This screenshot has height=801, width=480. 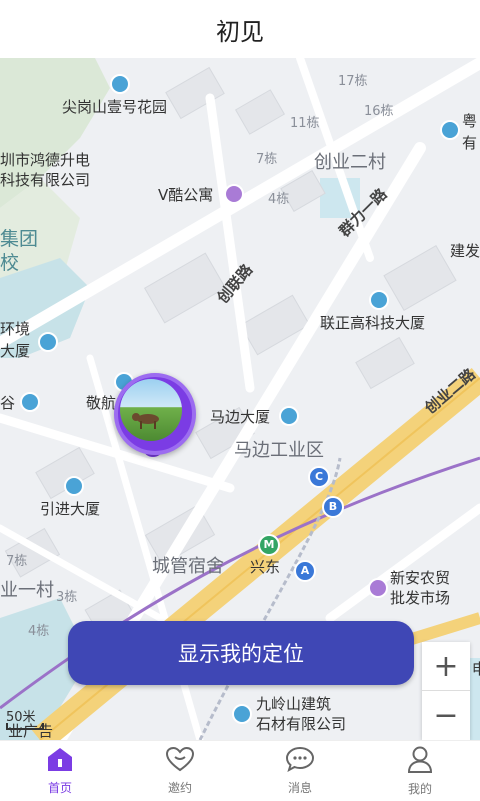 I want to click on zoom-controls: + −, so click(x=446, y=691).